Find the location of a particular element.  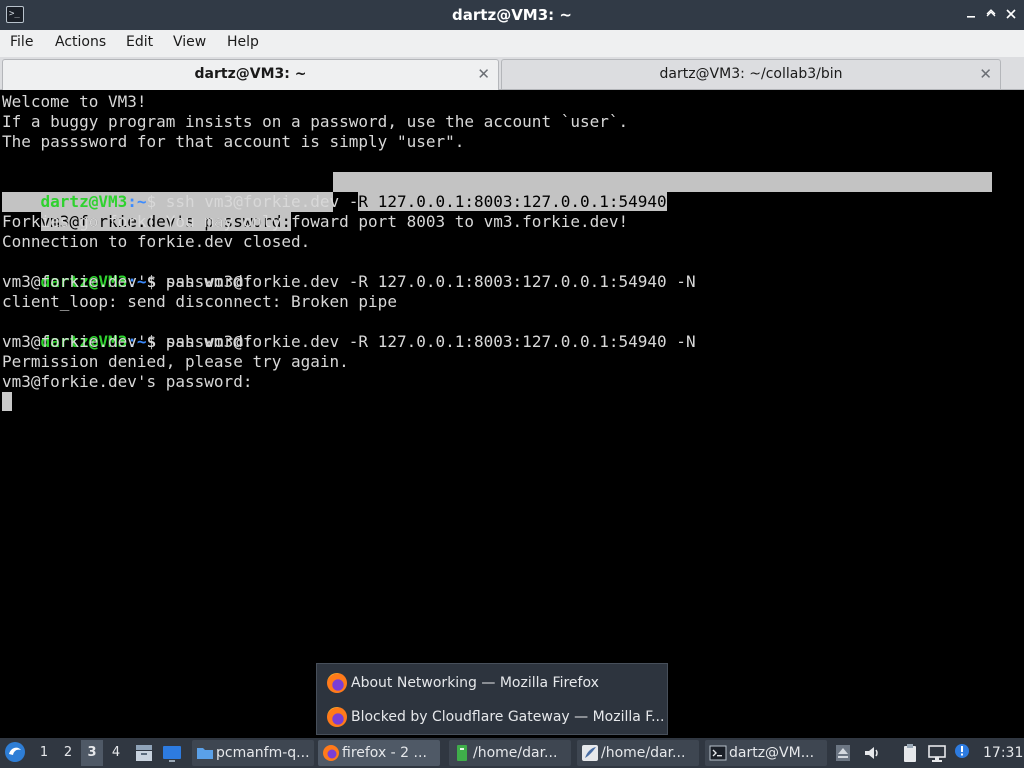

volume-icon is located at coordinates (872, 753).